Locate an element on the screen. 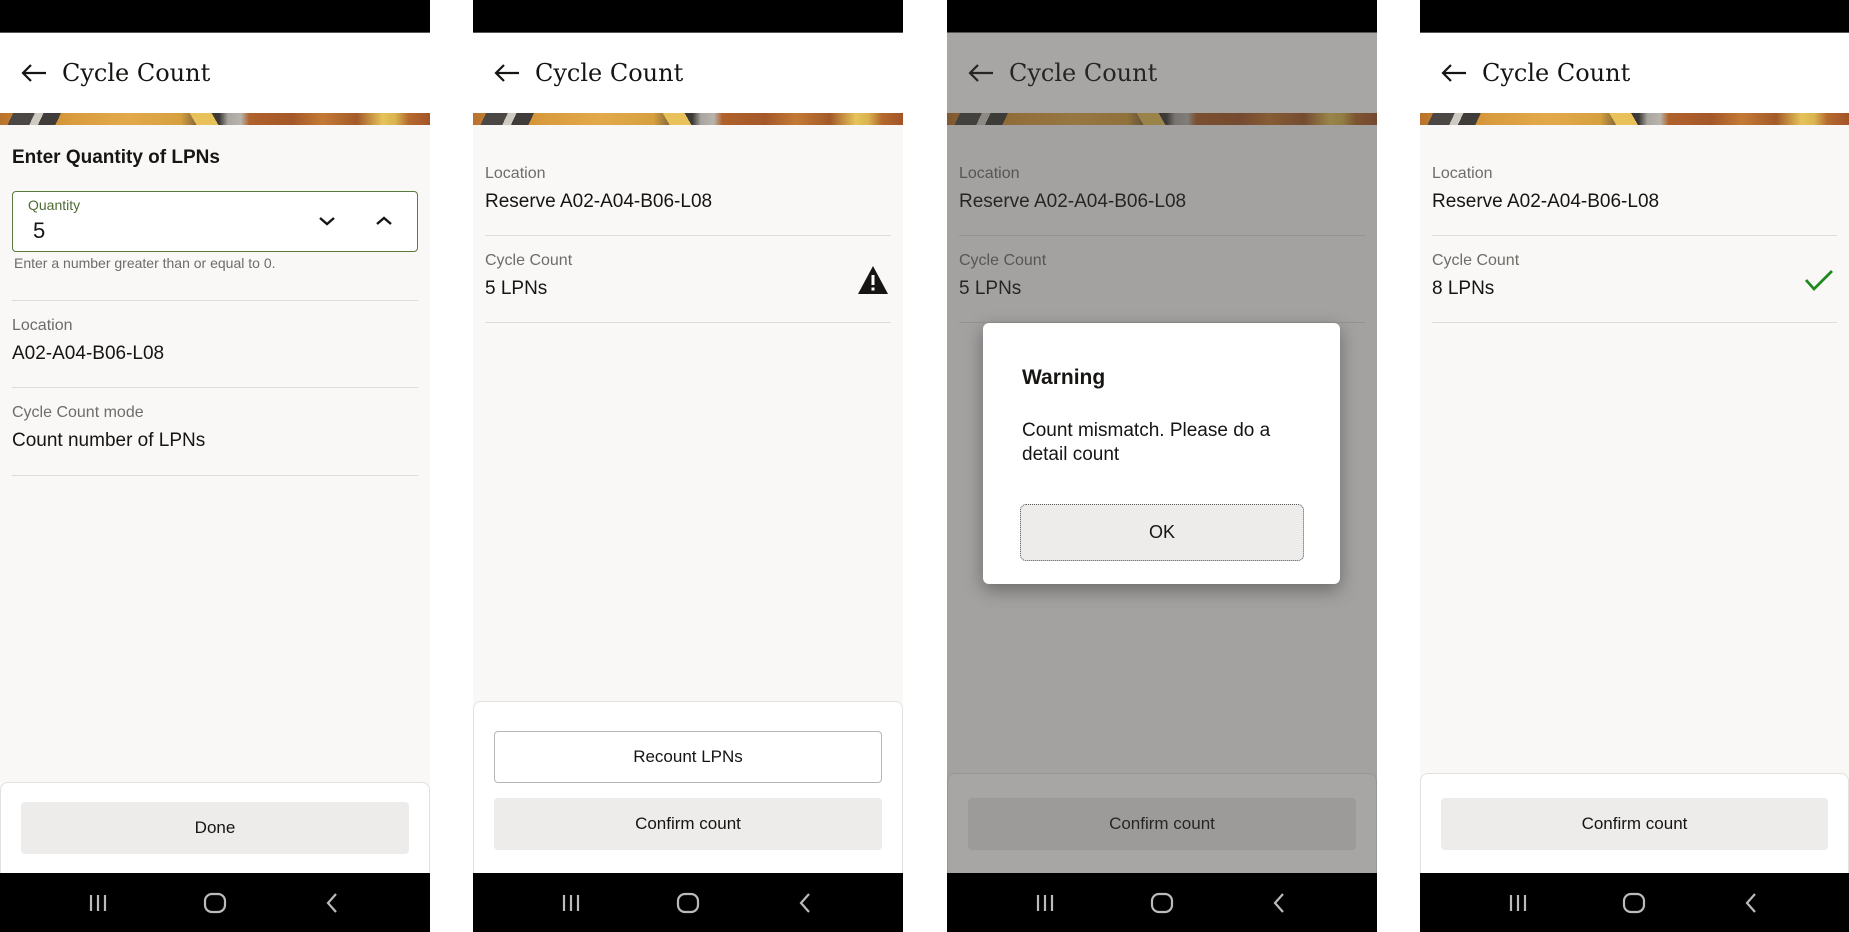 This screenshot has width=1849, height=932. cycle-count-value: 8 LPNs is located at coordinates (1463, 288).